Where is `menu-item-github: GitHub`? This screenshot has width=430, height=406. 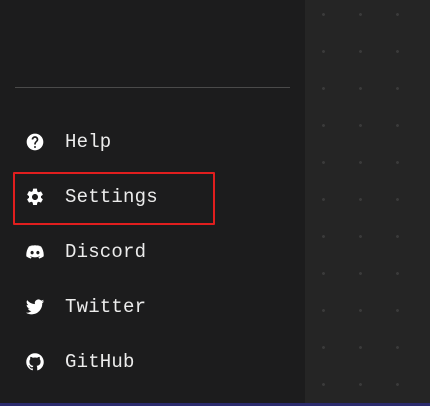
menu-item-github: GitHub is located at coordinates (152, 361).